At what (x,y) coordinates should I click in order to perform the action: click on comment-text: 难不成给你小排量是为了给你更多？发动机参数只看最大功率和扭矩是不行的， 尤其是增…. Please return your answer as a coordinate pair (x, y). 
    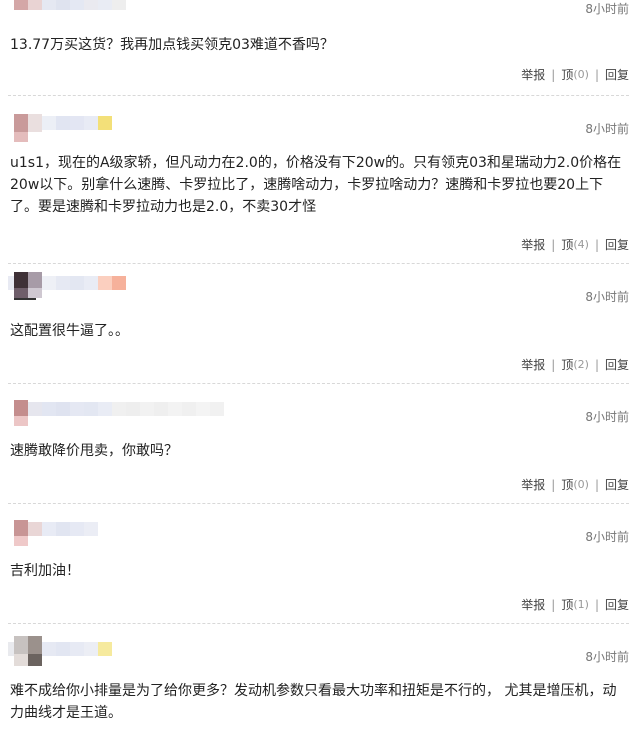
    Looking at the image, I should click on (313, 702).